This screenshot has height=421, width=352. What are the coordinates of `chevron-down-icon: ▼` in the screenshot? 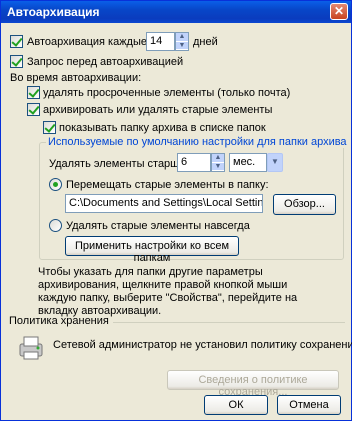 It's located at (275, 162).